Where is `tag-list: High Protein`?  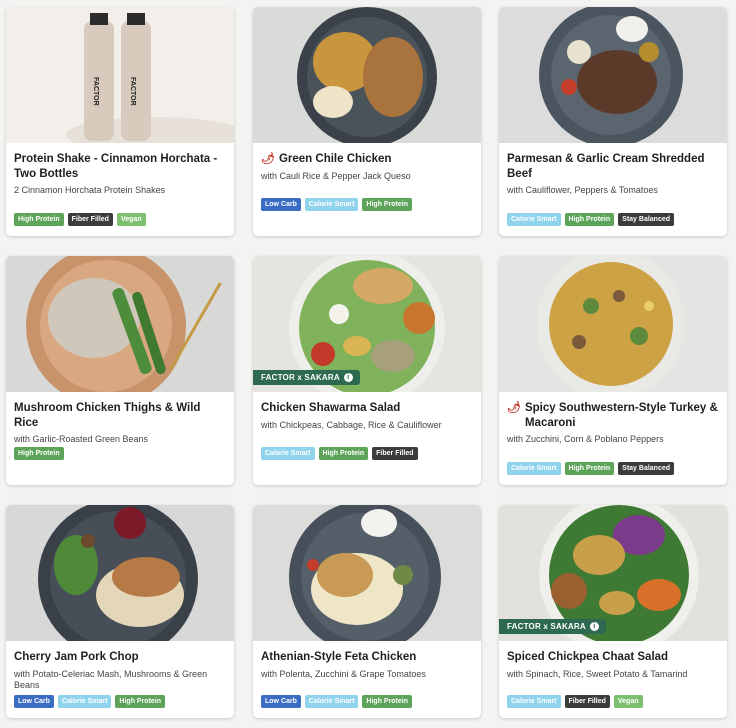
tag-list: High Protein is located at coordinates (39, 453).